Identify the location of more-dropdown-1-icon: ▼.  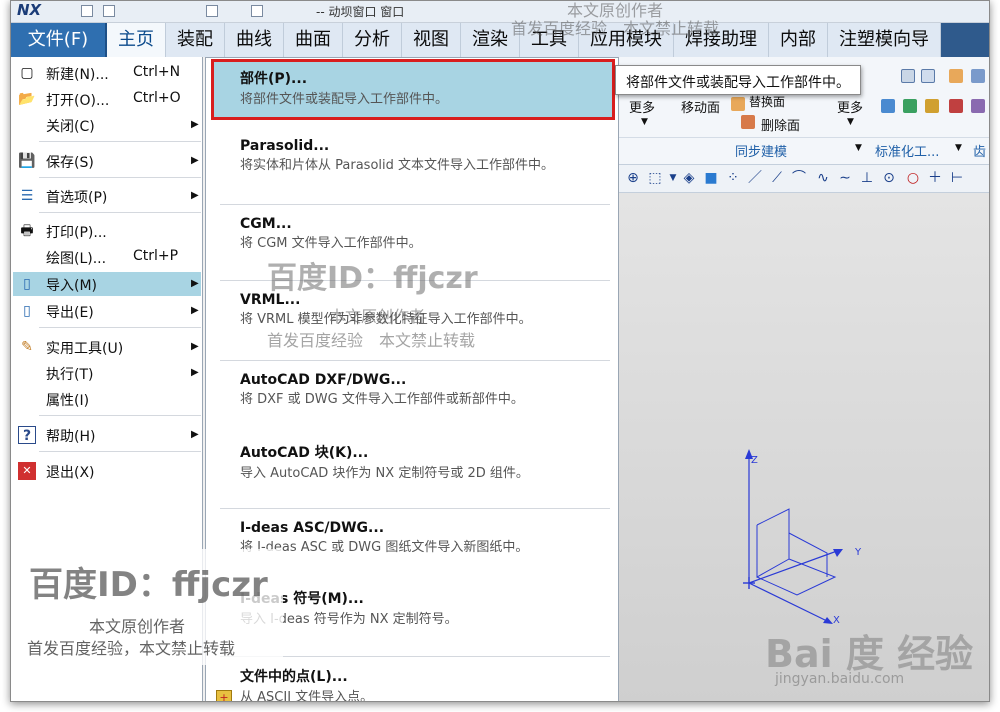
(644, 122).